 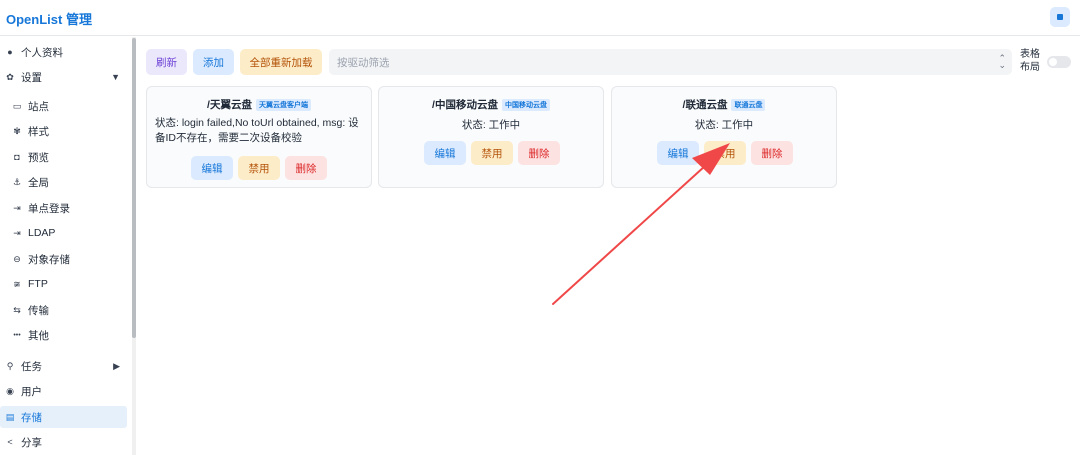 I want to click on sidebar-item-tasks: ⚲ 任务 ▶, so click(x=64, y=366).